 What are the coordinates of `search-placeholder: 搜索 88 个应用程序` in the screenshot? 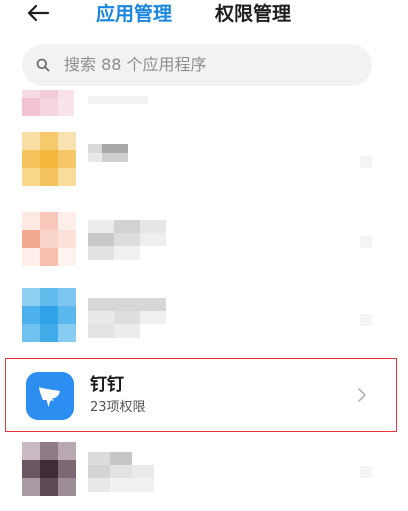 It's located at (135, 64).